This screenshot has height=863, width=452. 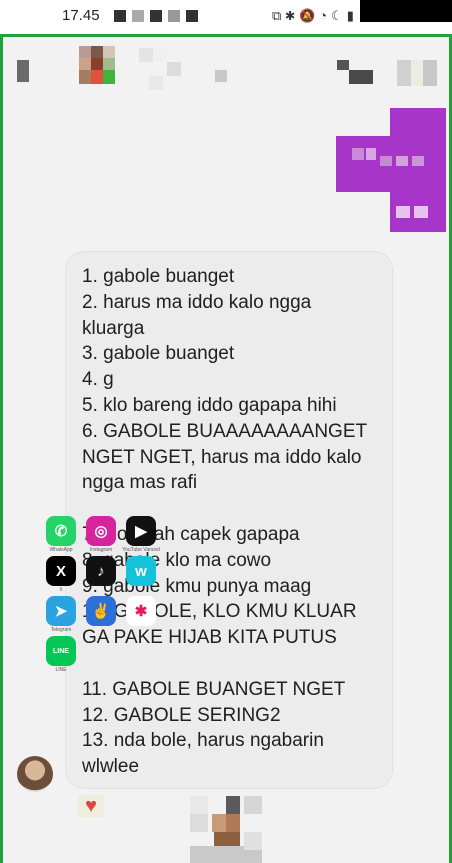 I want to click on app-label: Telegram, so click(x=61, y=630).